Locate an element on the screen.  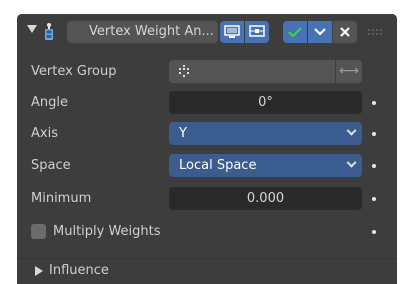
minimum-label: Minimum is located at coordinates (61, 198).